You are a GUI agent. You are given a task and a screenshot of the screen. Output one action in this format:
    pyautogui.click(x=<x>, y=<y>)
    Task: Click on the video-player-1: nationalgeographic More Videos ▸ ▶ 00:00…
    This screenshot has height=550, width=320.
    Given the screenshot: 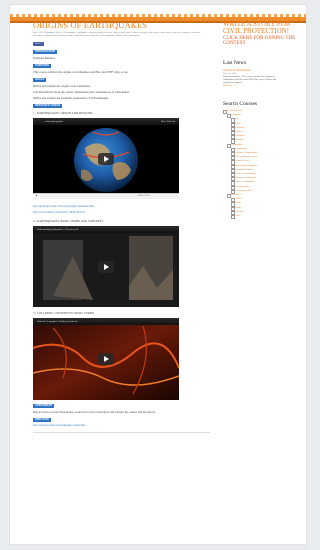 What is the action you would take?
    pyautogui.click(x=106, y=158)
    